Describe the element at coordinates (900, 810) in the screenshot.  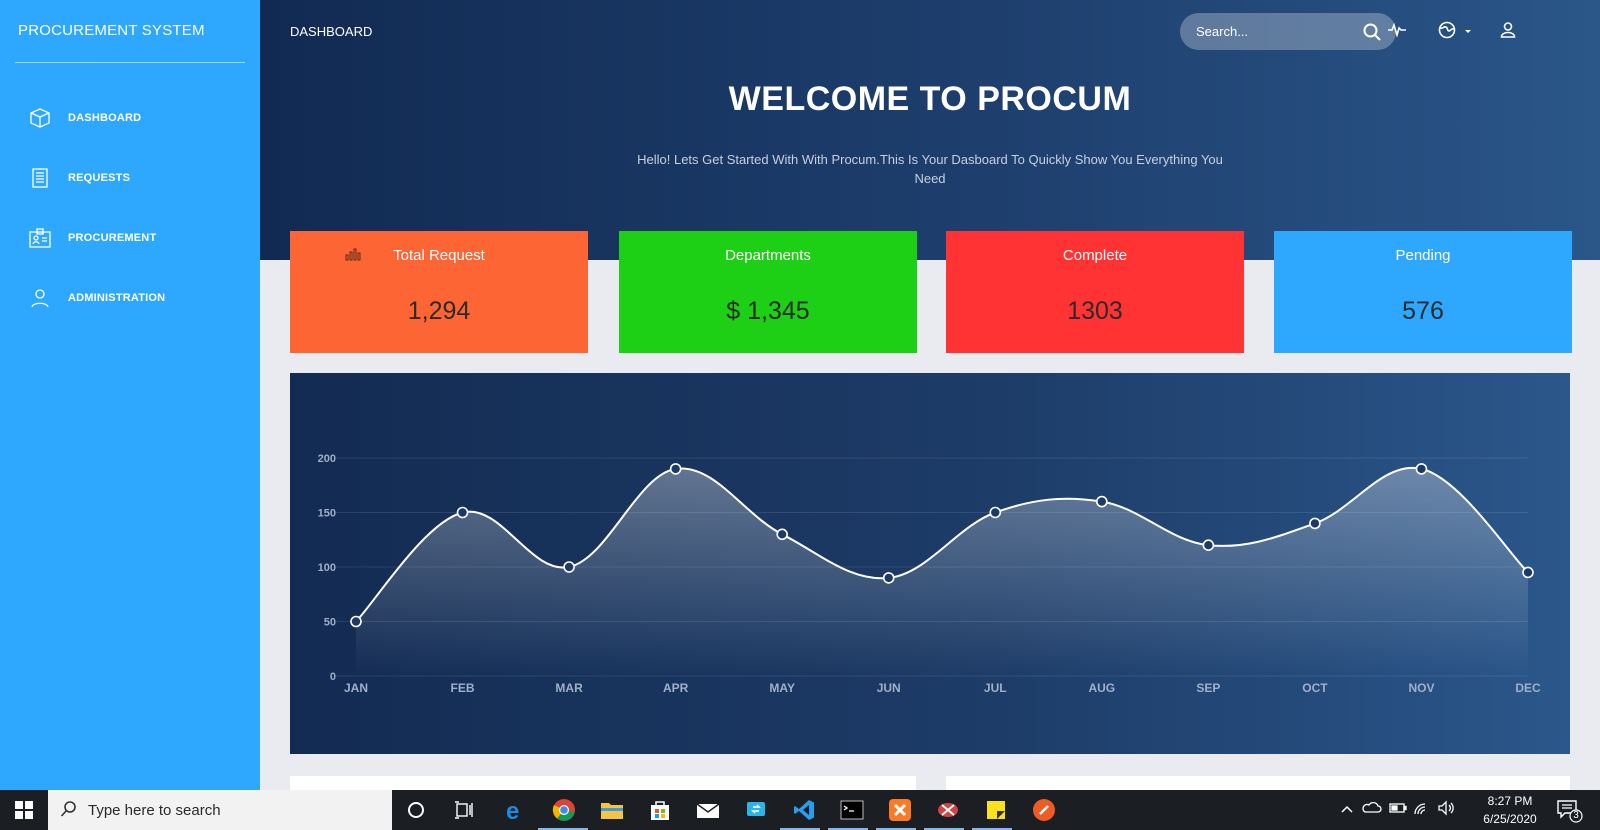
I see `xampp-icon` at that location.